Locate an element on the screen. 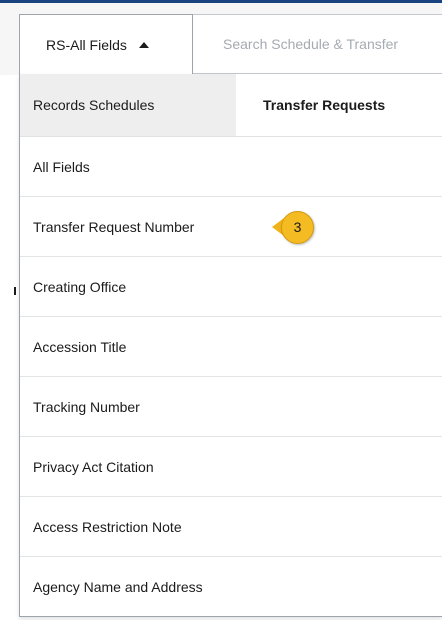  tab-transfer-requests: Transfer Requests is located at coordinates (339, 105).